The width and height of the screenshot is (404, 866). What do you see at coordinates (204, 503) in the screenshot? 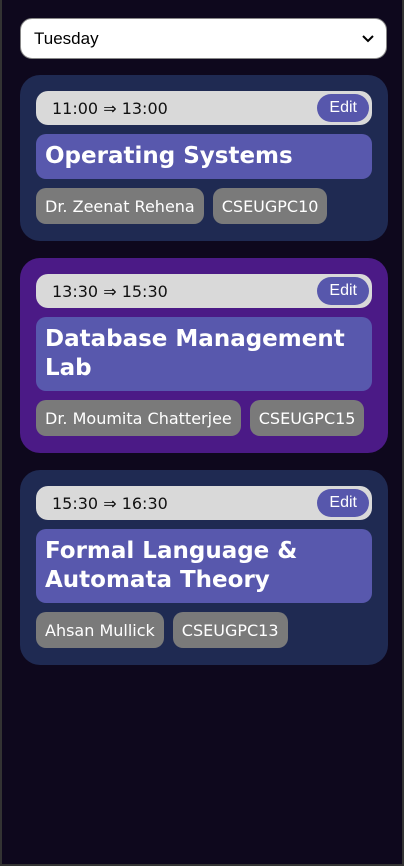
I see `time-bar: 15:30 ⇒ 16:30 Edit` at bounding box center [204, 503].